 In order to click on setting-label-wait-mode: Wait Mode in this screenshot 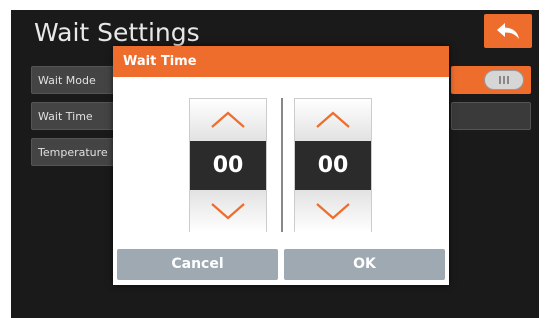, I will do `click(74, 80)`.